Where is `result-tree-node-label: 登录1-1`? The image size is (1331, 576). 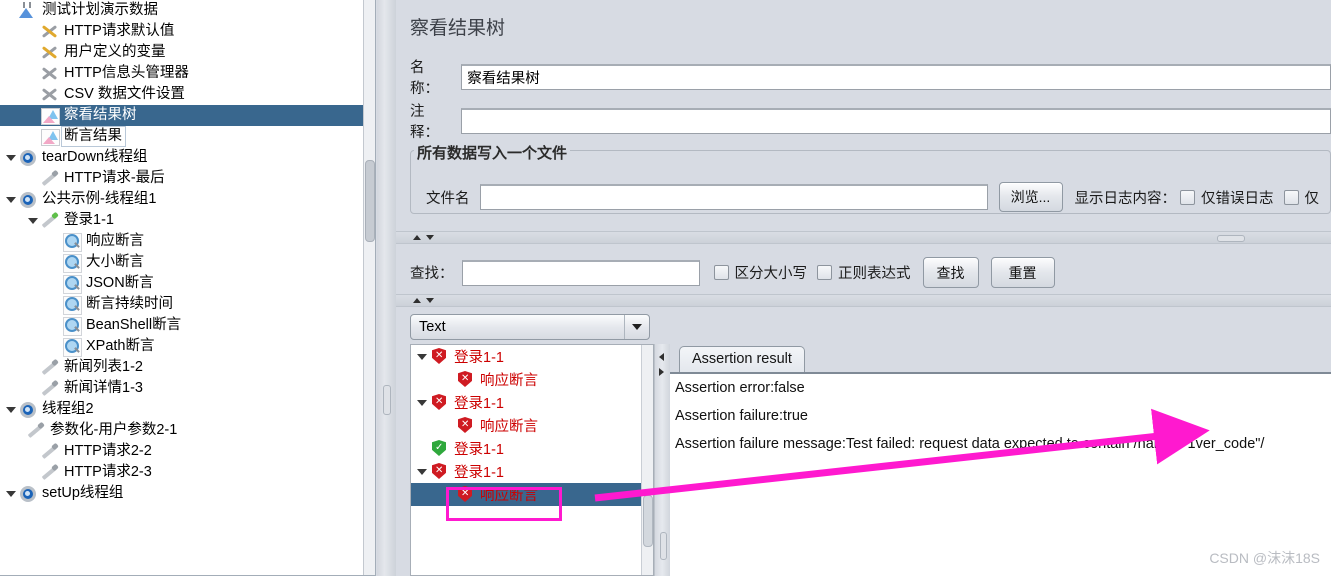 result-tree-node-label: 登录1-1 is located at coordinates (479, 450).